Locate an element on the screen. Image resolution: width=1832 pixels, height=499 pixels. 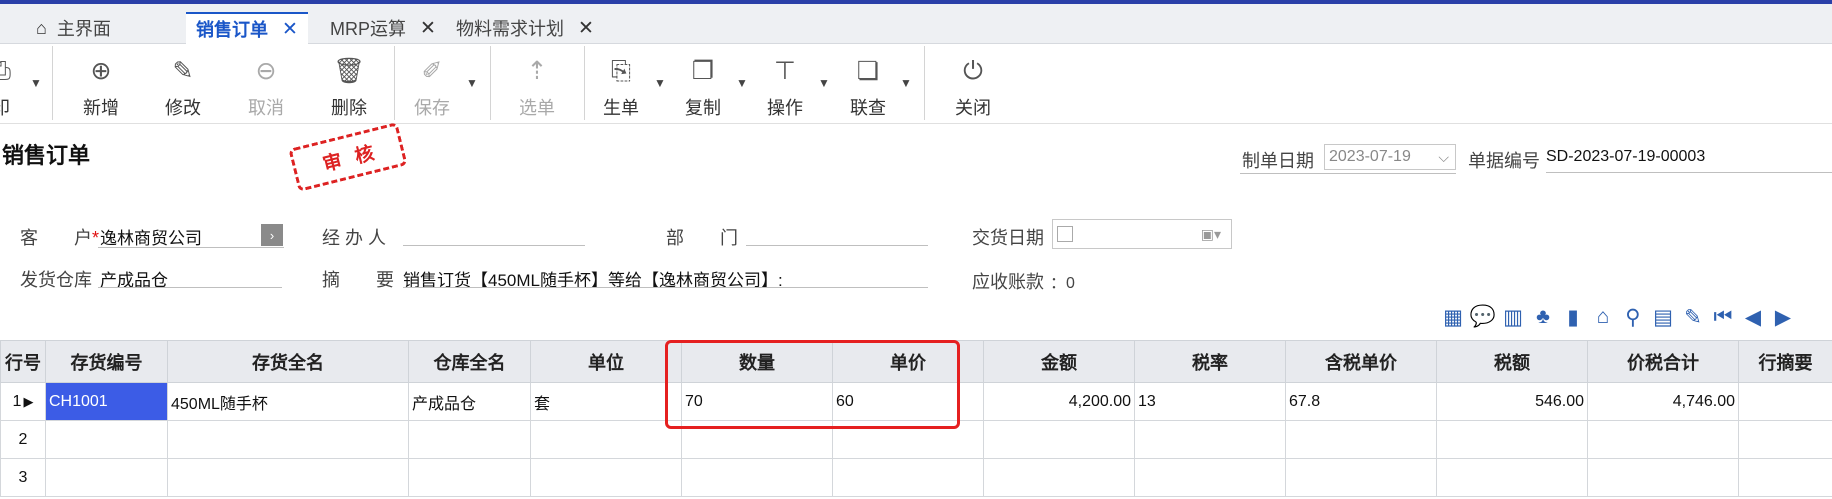
tab-material-plan: 物料需求计划 ✕ is located at coordinates (525, 28).